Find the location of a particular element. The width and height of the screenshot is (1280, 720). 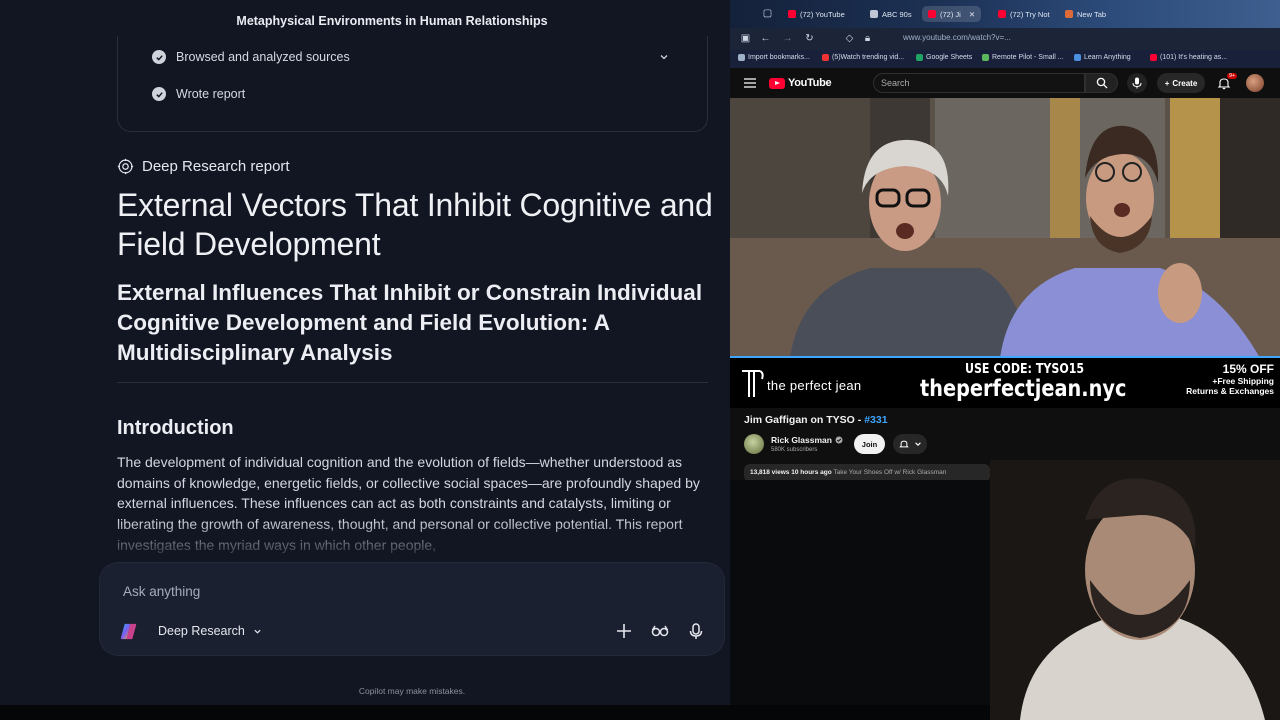

vision-glasses-icon is located at coordinates (660, 631).